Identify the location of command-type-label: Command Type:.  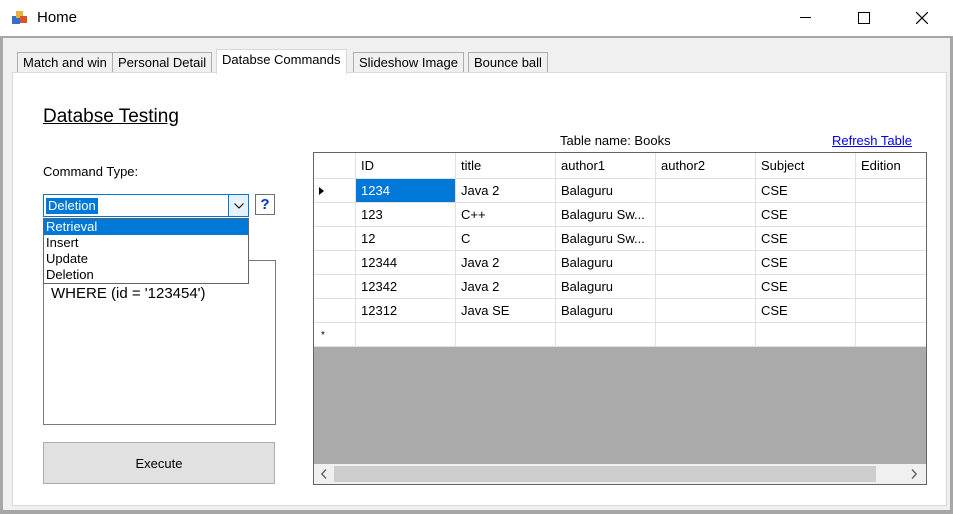
(91, 171).